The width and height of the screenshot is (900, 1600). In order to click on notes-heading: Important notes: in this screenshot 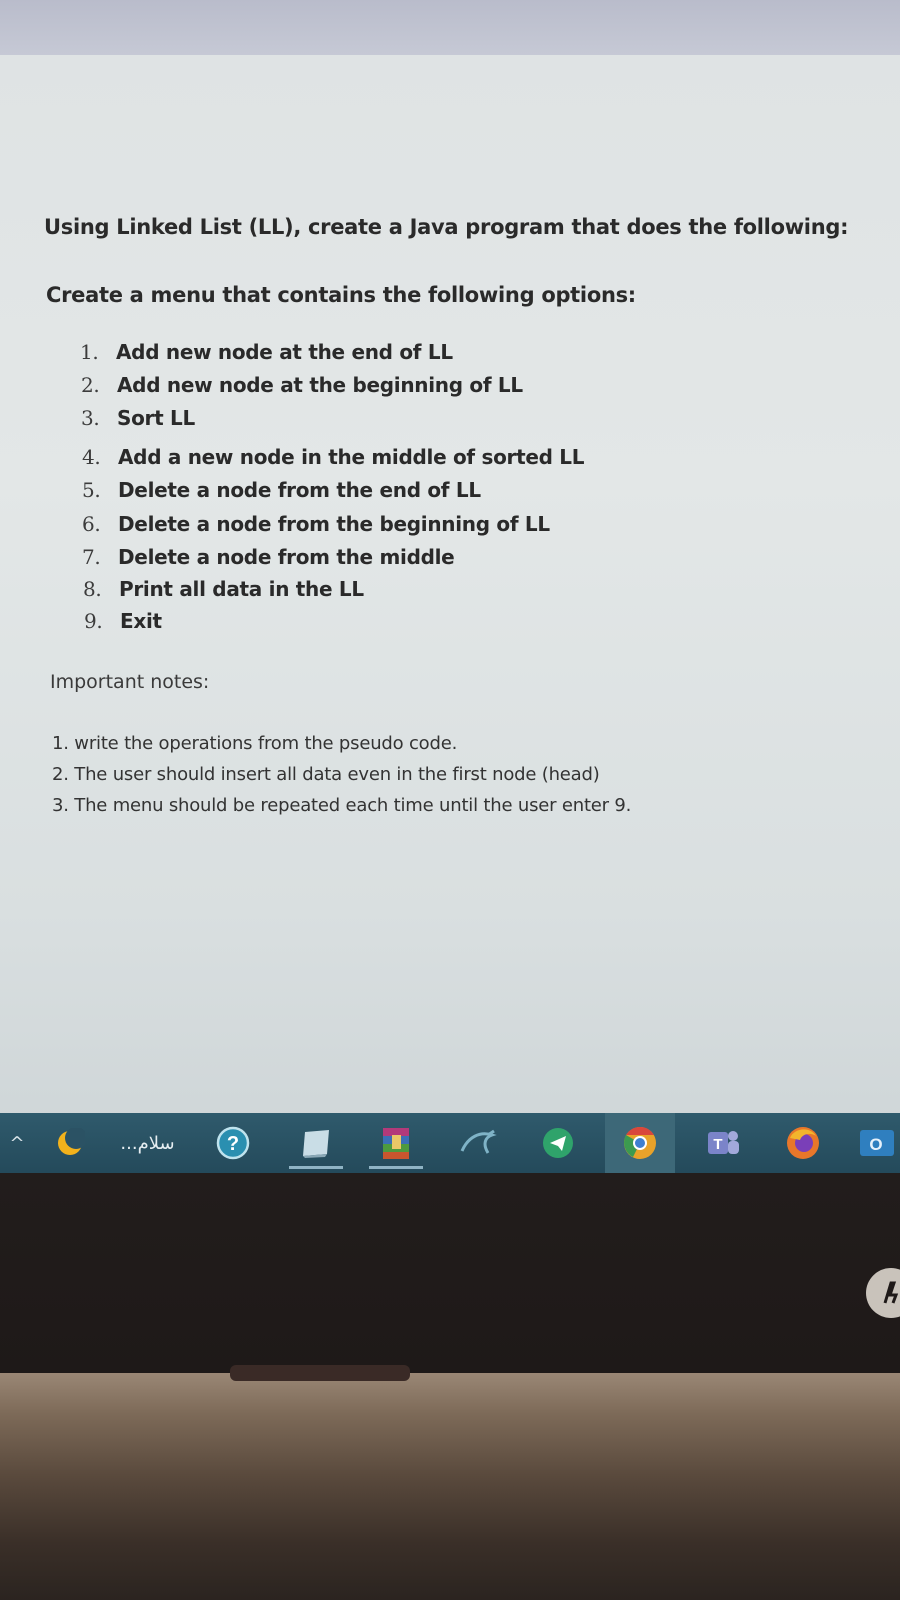, I will do `click(130, 682)`.